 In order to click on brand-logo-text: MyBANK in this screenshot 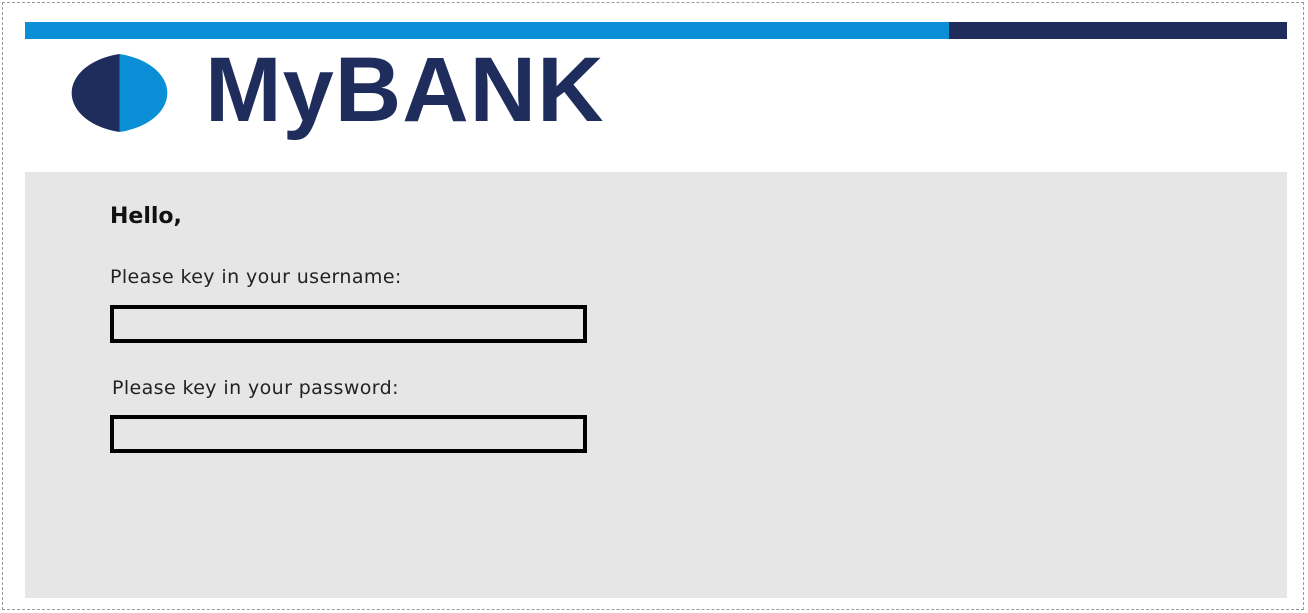, I will do `click(405, 90)`.